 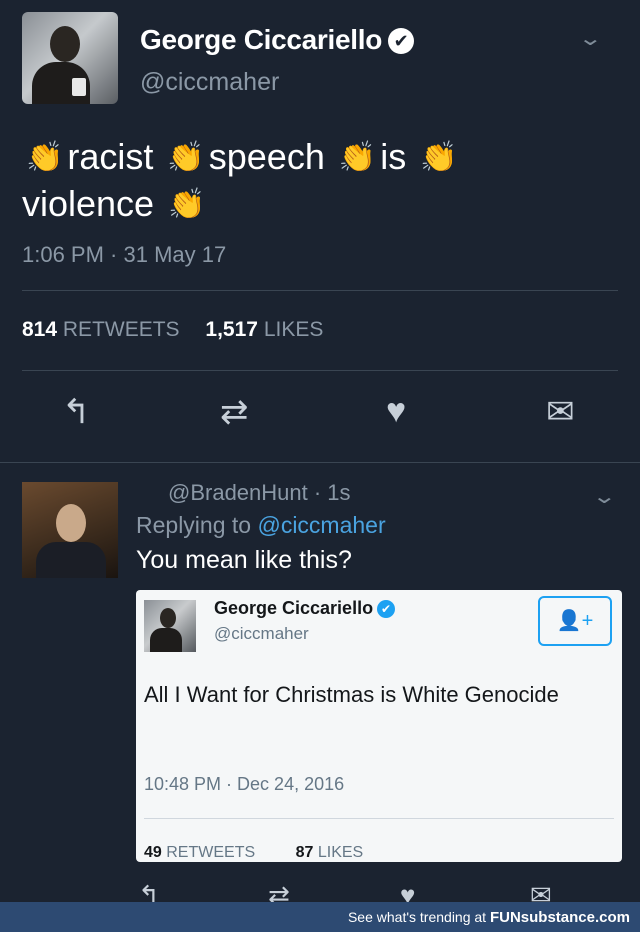 What do you see at coordinates (76, 412) in the screenshot?
I see `reply-icon: ↰` at bounding box center [76, 412].